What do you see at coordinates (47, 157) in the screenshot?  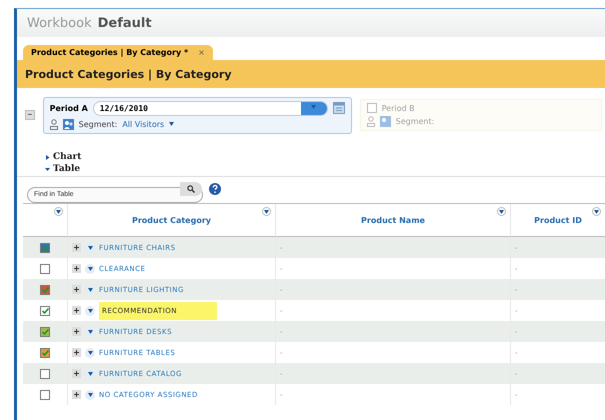 I see `triangle-right-icon` at bounding box center [47, 157].